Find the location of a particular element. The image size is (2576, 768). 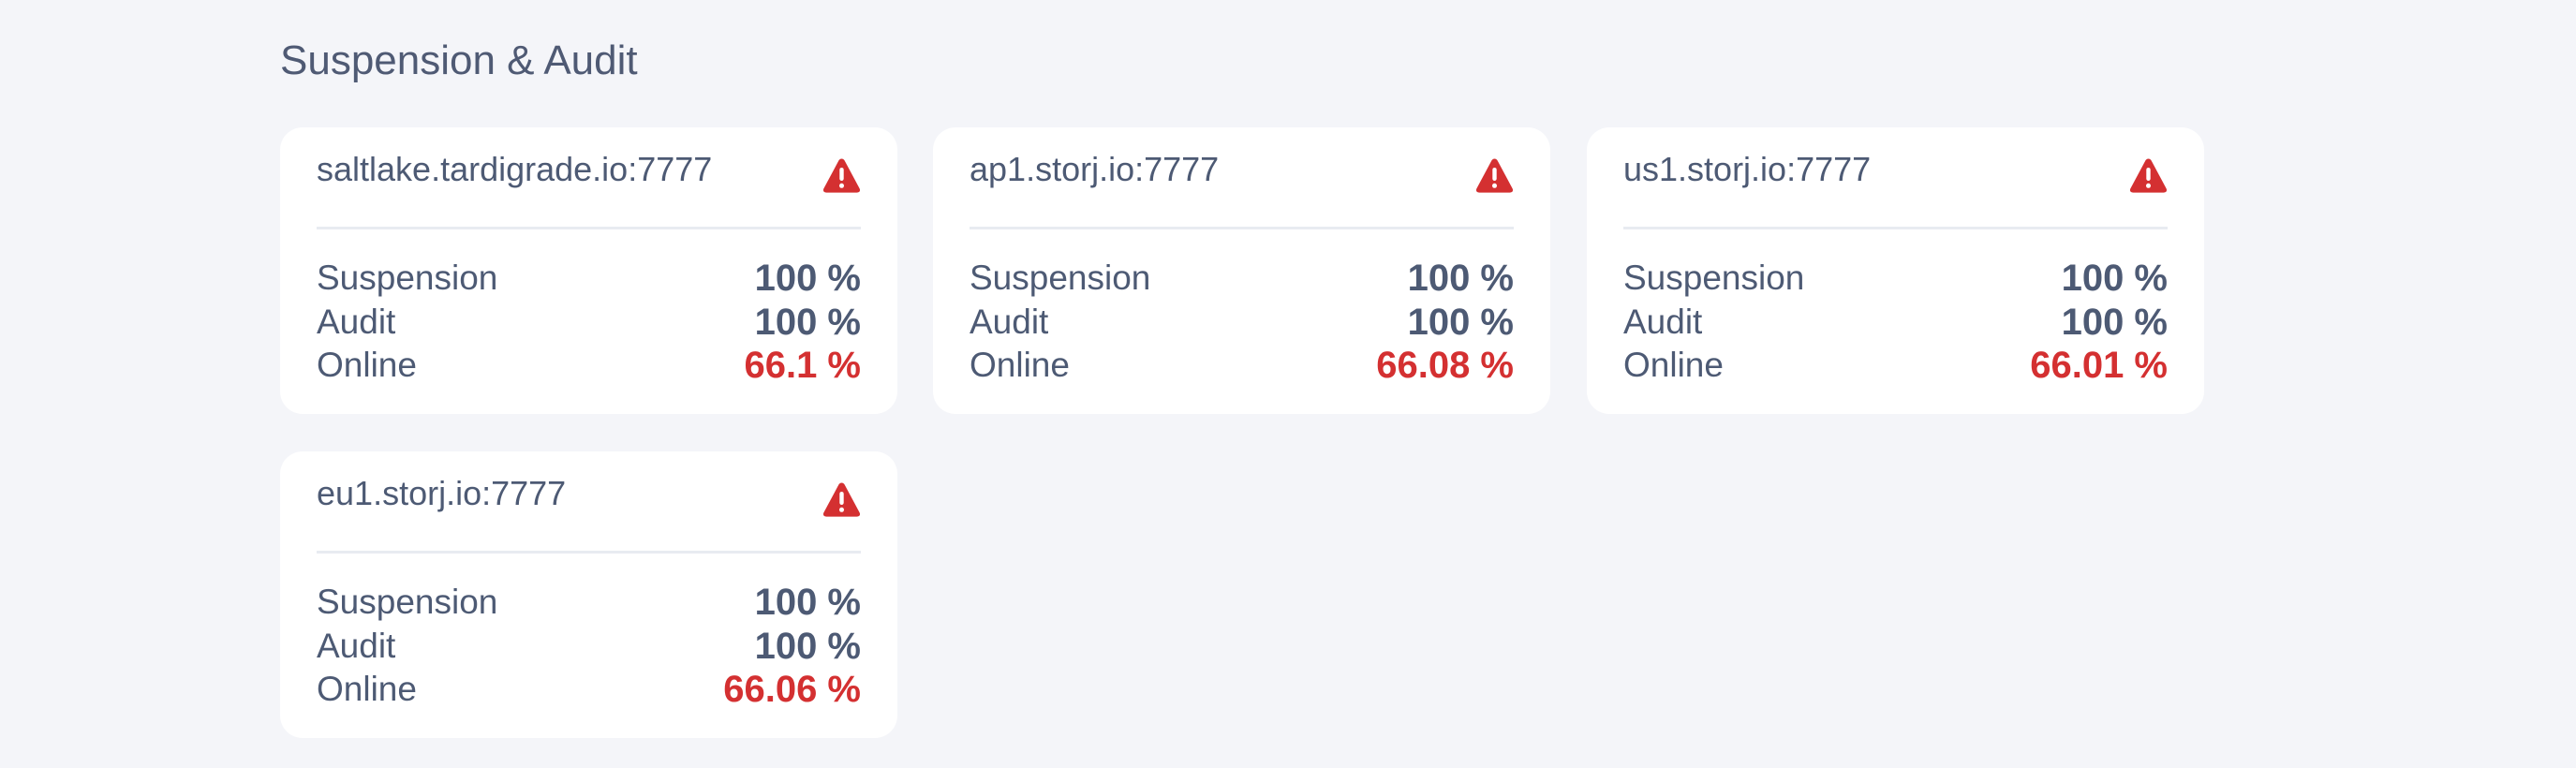

card-header: eu1.storj.io:7777 is located at coordinates (589, 501).